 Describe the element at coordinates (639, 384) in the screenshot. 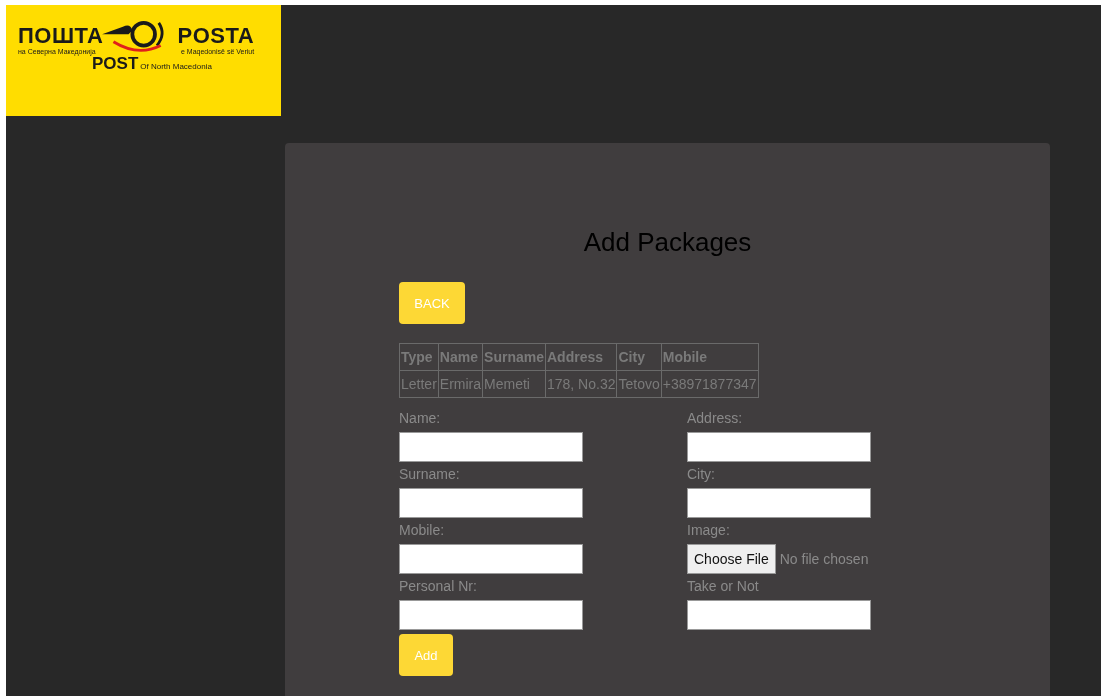

I see `table-cell: Tetovo` at that location.